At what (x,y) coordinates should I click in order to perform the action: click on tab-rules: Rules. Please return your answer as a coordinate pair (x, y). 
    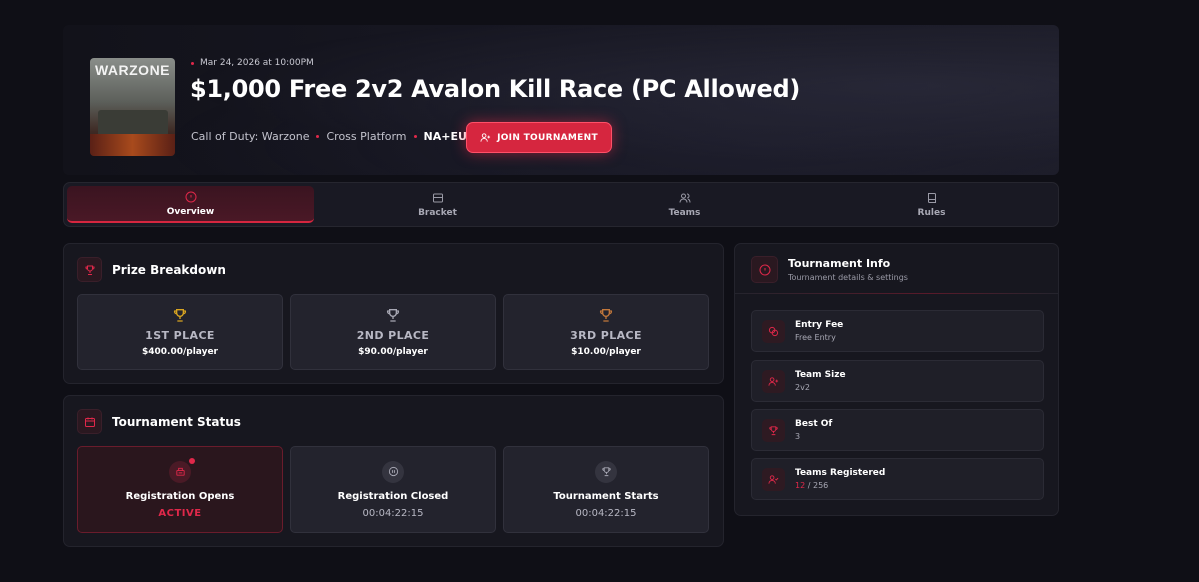
    Looking at the image, I should click on (931, 204).